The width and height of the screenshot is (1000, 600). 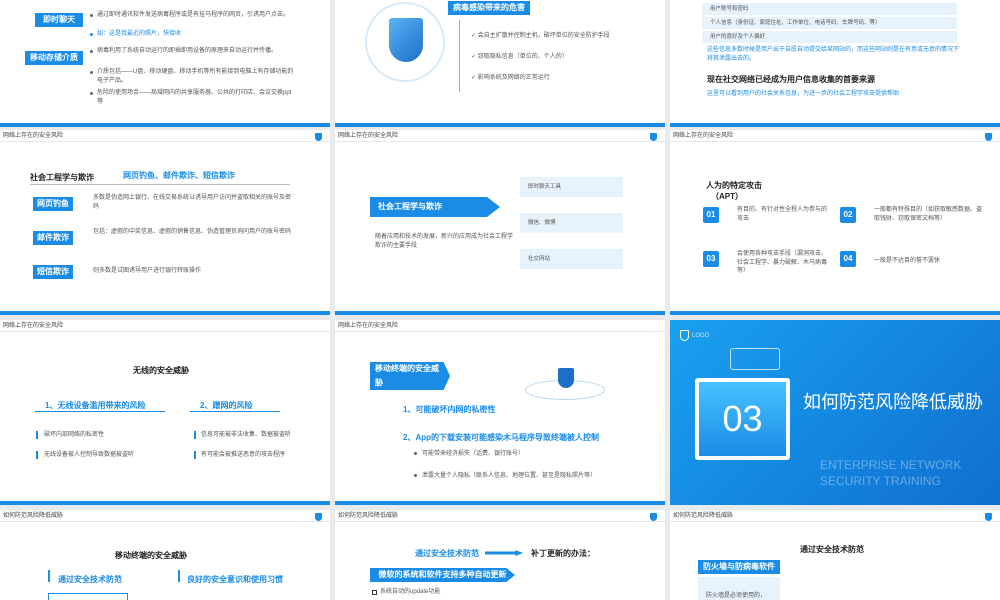 I want to click on phishing-tag: 网页钓鱼, so click(x=53, y=204).